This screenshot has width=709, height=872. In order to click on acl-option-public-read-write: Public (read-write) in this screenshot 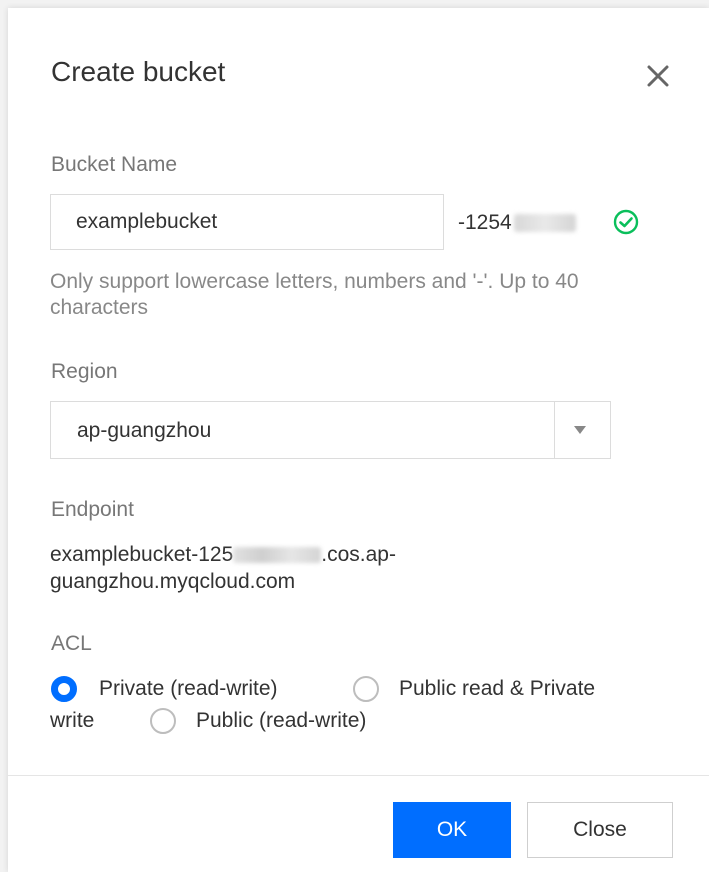, I will do `click(258, 721)`.